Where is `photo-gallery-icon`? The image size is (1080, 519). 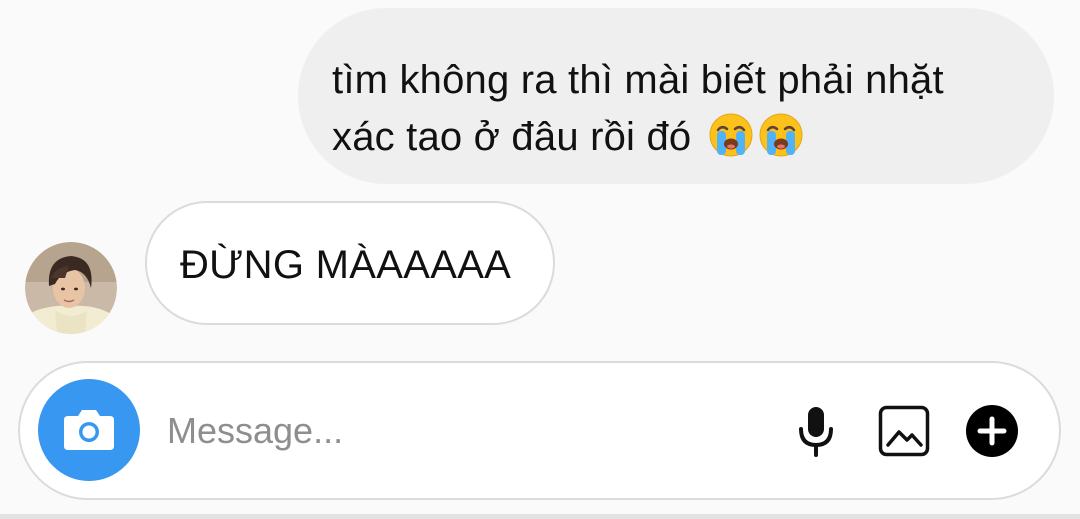 photo-gallery-icon is located at coordinates (904, 431).